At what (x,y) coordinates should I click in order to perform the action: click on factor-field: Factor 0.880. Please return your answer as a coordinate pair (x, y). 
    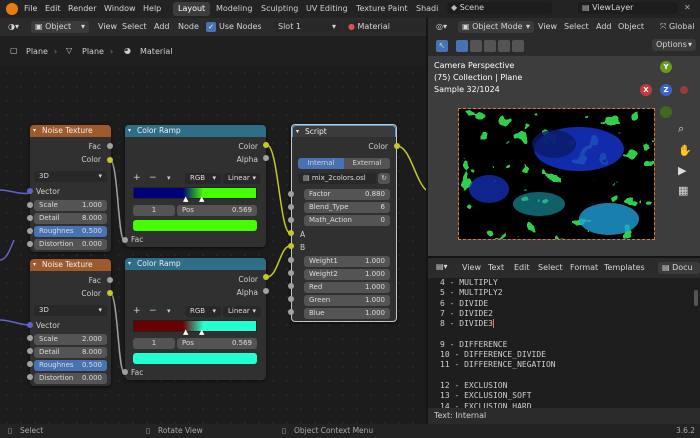
    Looking at the image, I should click on (347, 194).